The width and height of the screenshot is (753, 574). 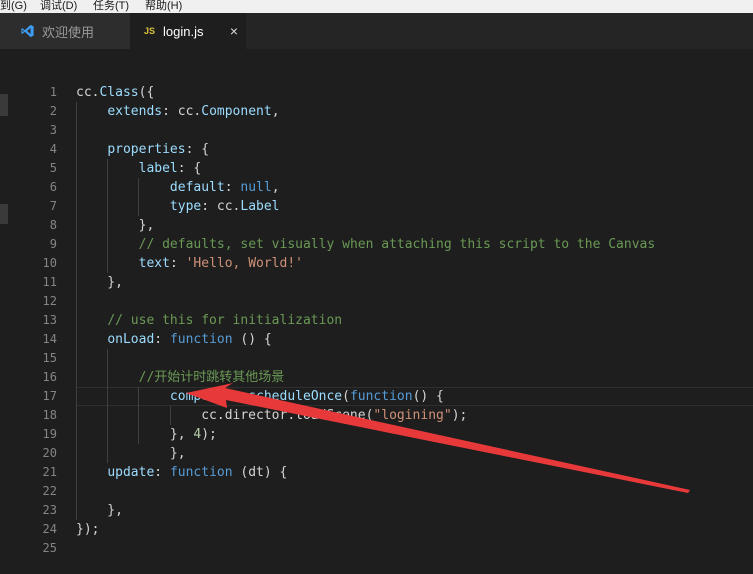 What do you see at coordinates (158, 149) in the screenshot?
I see `code-line: properties: {` at bounding box center [158, 149].